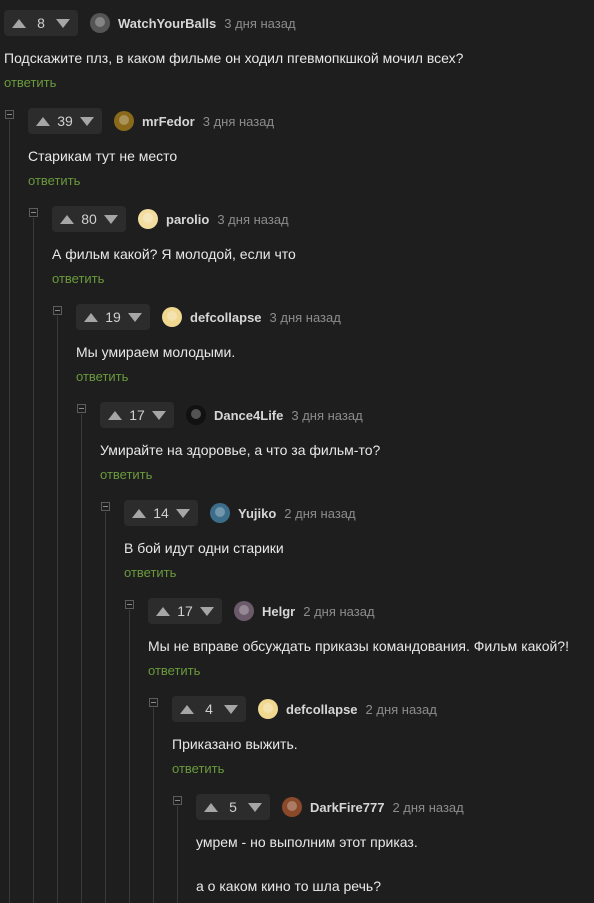 The image size is (594, 903). I want to click on comment-text: а о каком кино то шла речь?, so click(288, 886).